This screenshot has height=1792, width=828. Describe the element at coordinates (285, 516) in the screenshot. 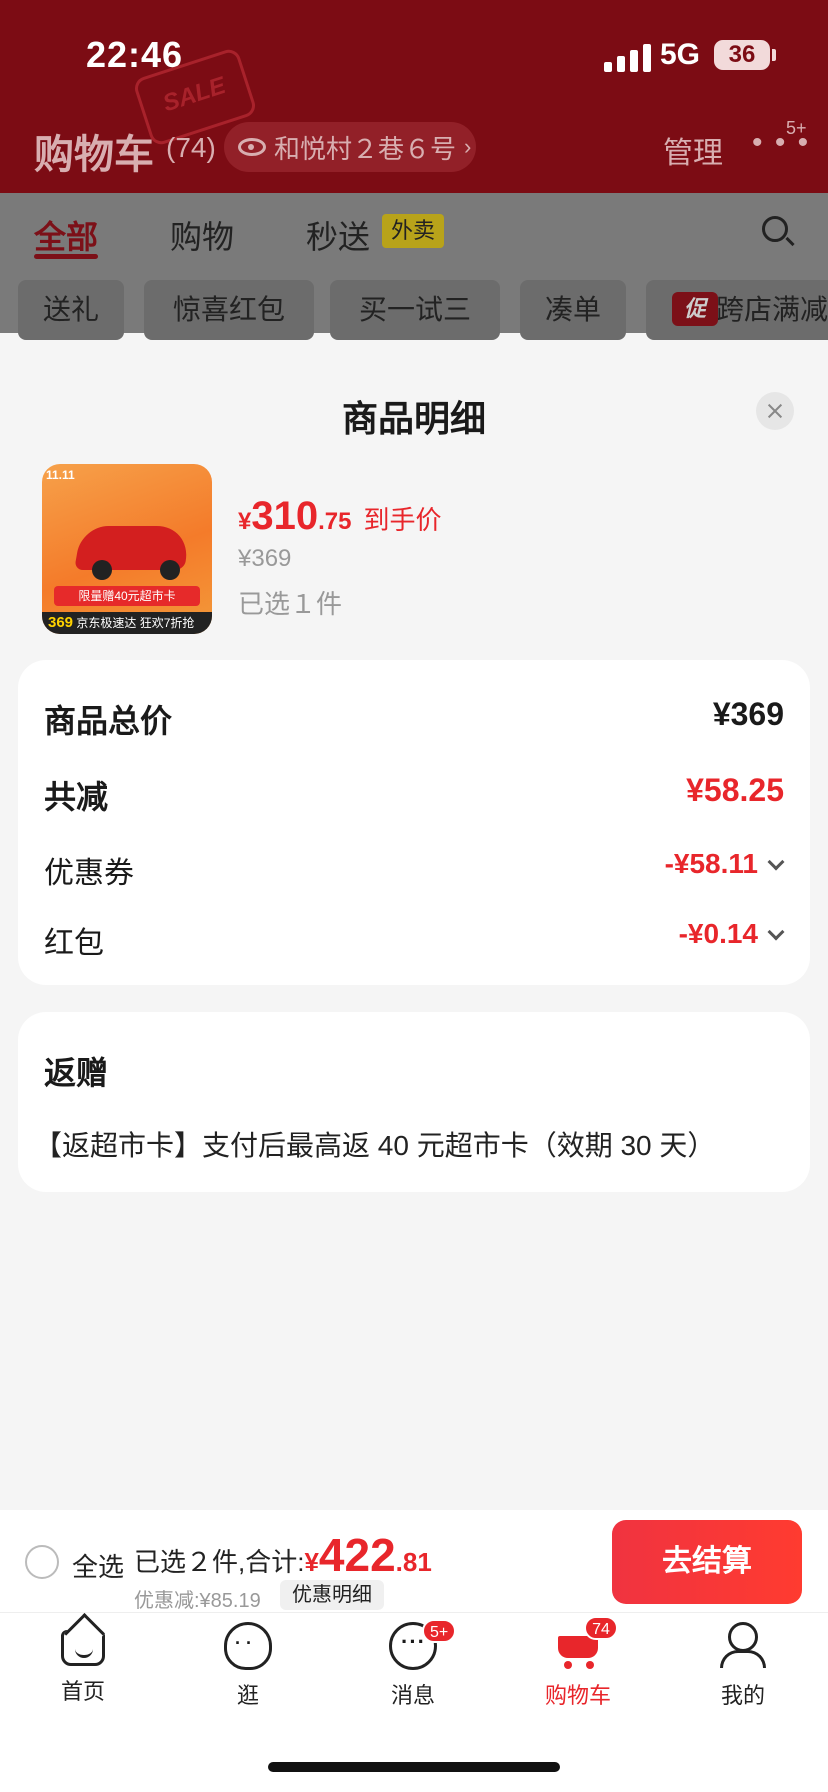

I see `price-integer: 310` at that location.